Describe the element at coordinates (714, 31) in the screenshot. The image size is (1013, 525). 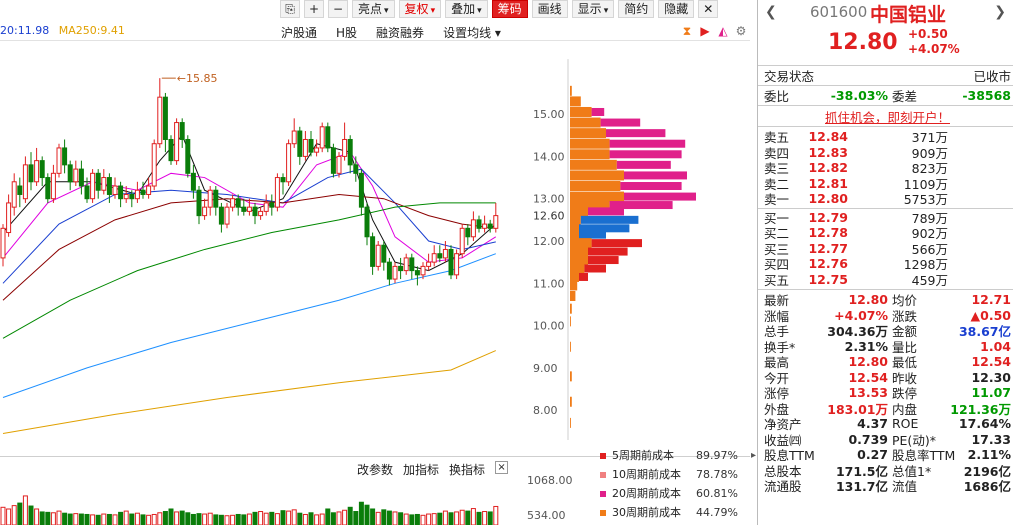
I see `chip-tool-icons: ⧗ ▶ ◭ ⚙` at that location.